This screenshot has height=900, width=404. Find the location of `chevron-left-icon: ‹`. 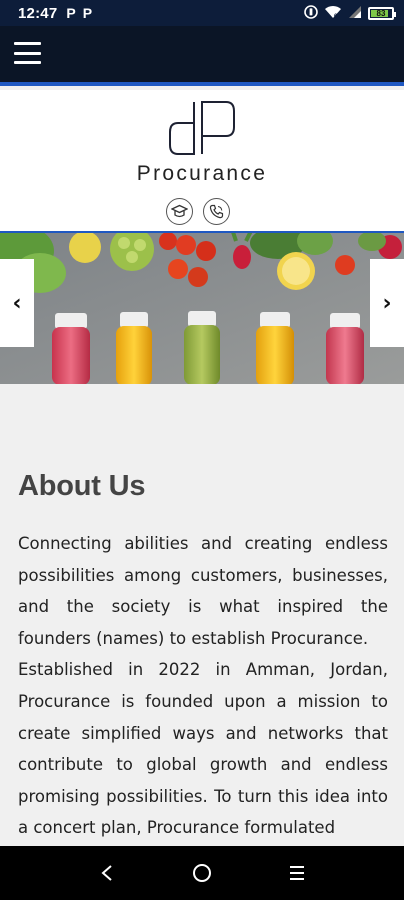

chevron-left-icon: ‹ is located at coordinates (17, 303).